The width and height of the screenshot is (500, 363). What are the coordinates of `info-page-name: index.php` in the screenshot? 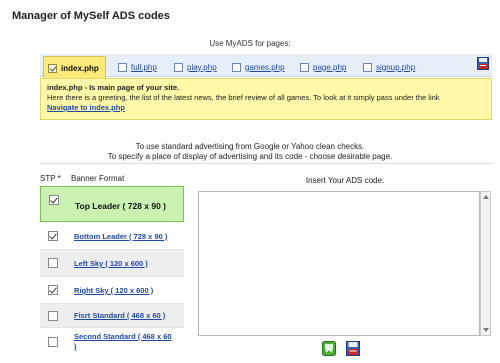 It's located at (65, 87).